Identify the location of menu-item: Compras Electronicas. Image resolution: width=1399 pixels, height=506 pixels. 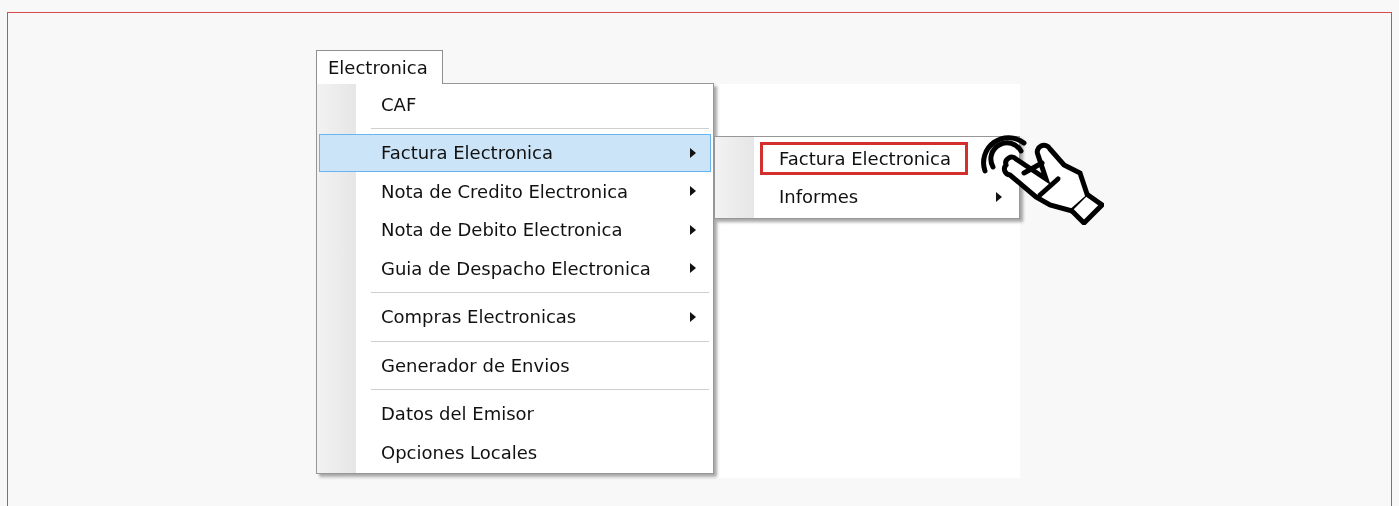
(515, 316).